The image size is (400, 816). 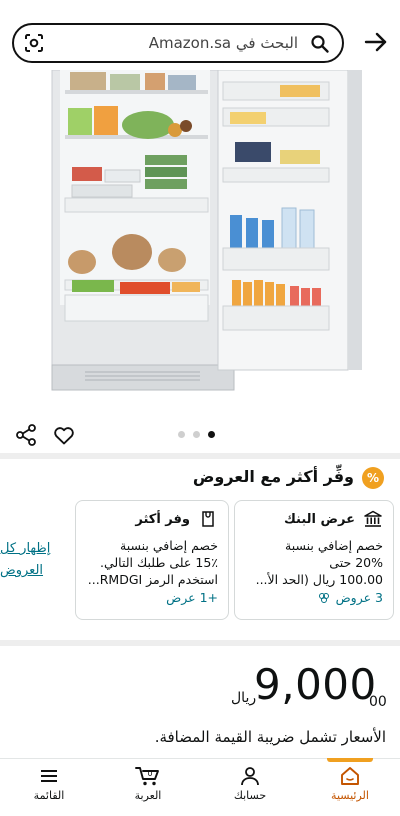 What do you see at coordinates (350, 760) in the screenshot?
I see `active-tab-indicator` at bounding box center [350, 760].